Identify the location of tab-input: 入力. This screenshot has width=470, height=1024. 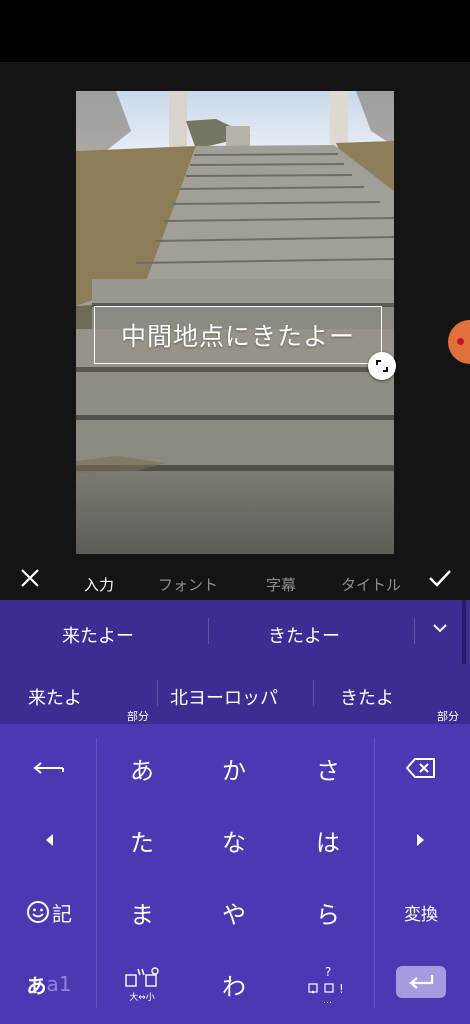
(99, 584).